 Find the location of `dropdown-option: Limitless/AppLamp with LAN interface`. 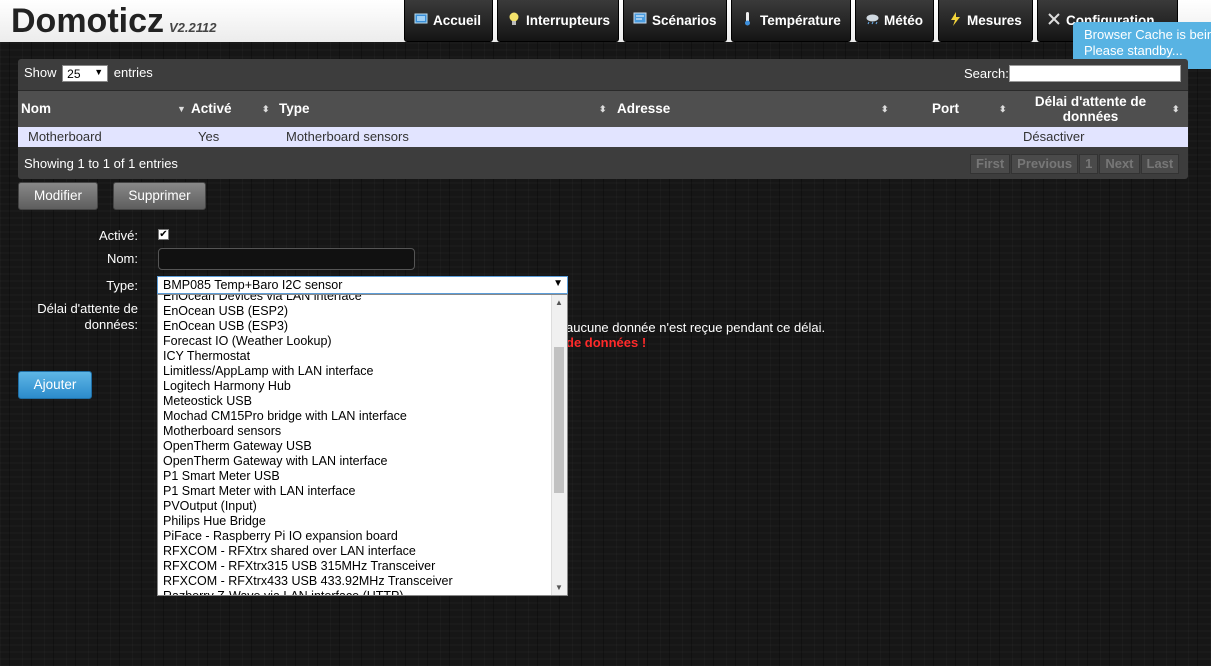

dropdown-option: Limitless/AppLamp with LAN interface is located at coordinates (355, 371).